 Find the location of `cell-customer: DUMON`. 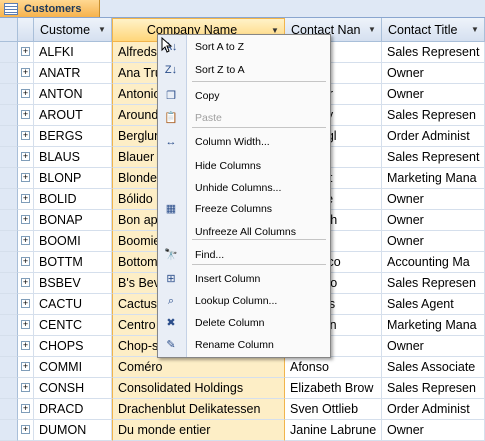

cell-customer: DUMON is located at coordinates (73, 430).